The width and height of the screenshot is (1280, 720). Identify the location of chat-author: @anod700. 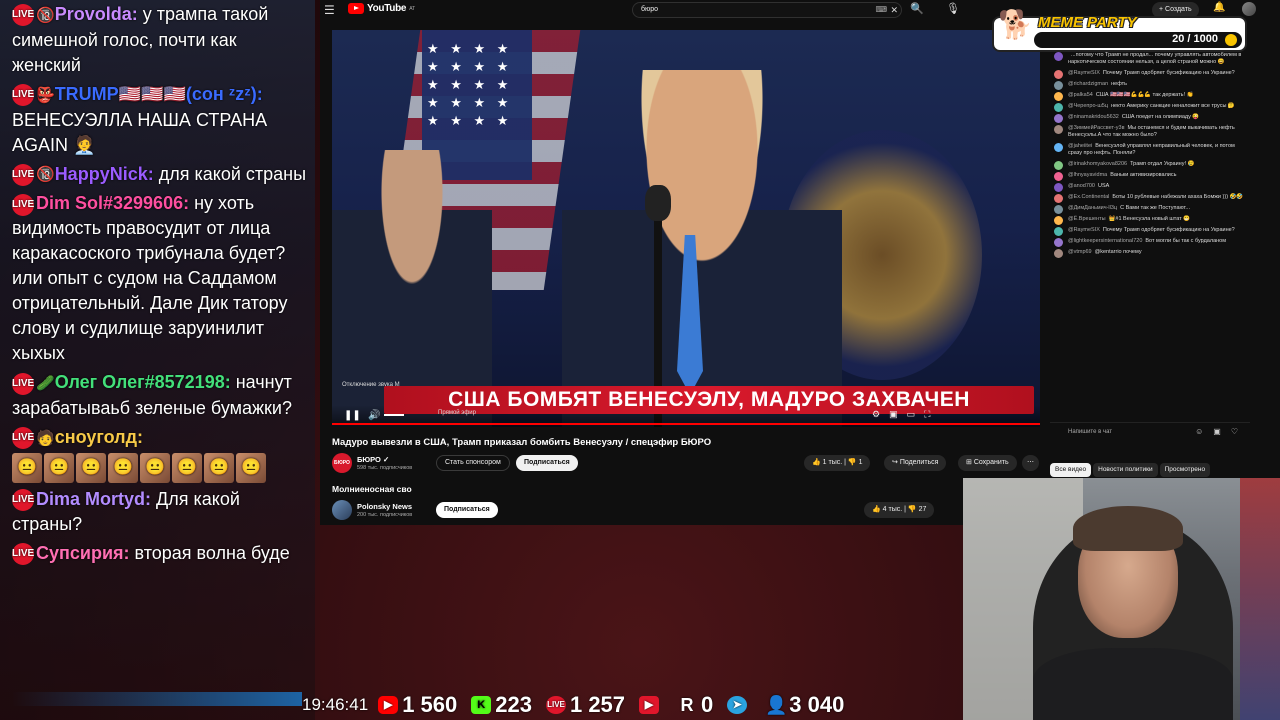
(1081, 186).